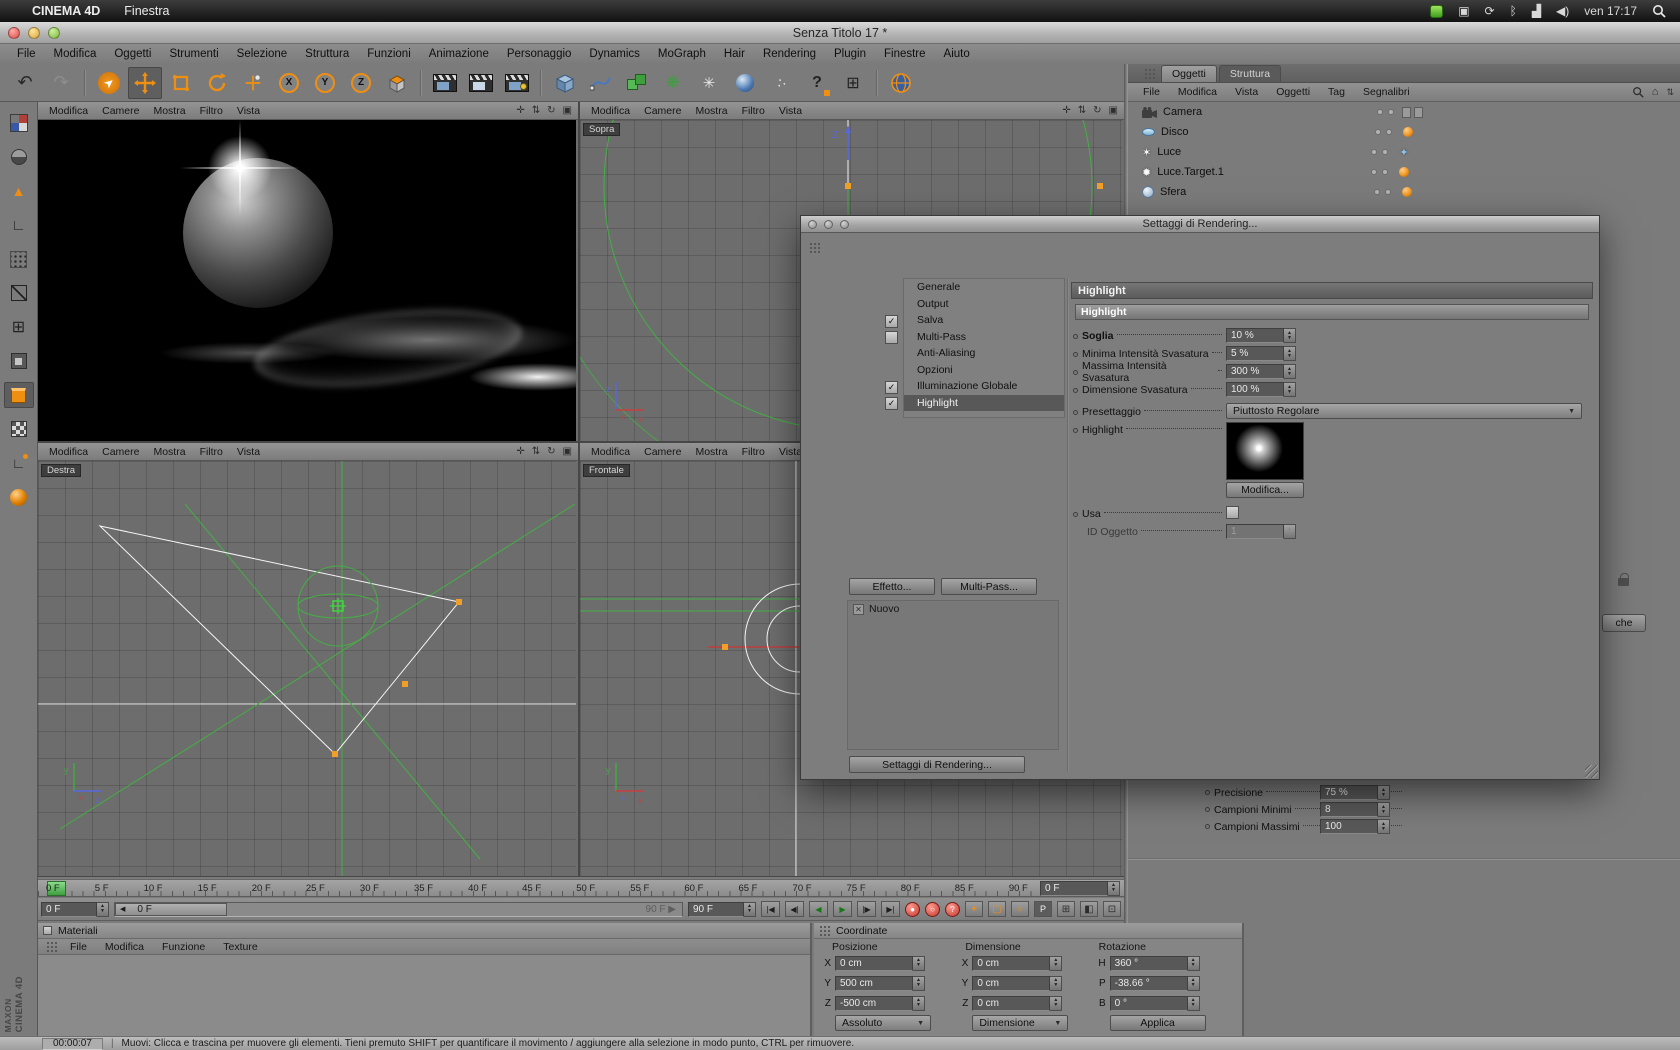 This screenshot has width=1680, height=1050. I want to click on growl-badge-icon, so click(1437, 11).